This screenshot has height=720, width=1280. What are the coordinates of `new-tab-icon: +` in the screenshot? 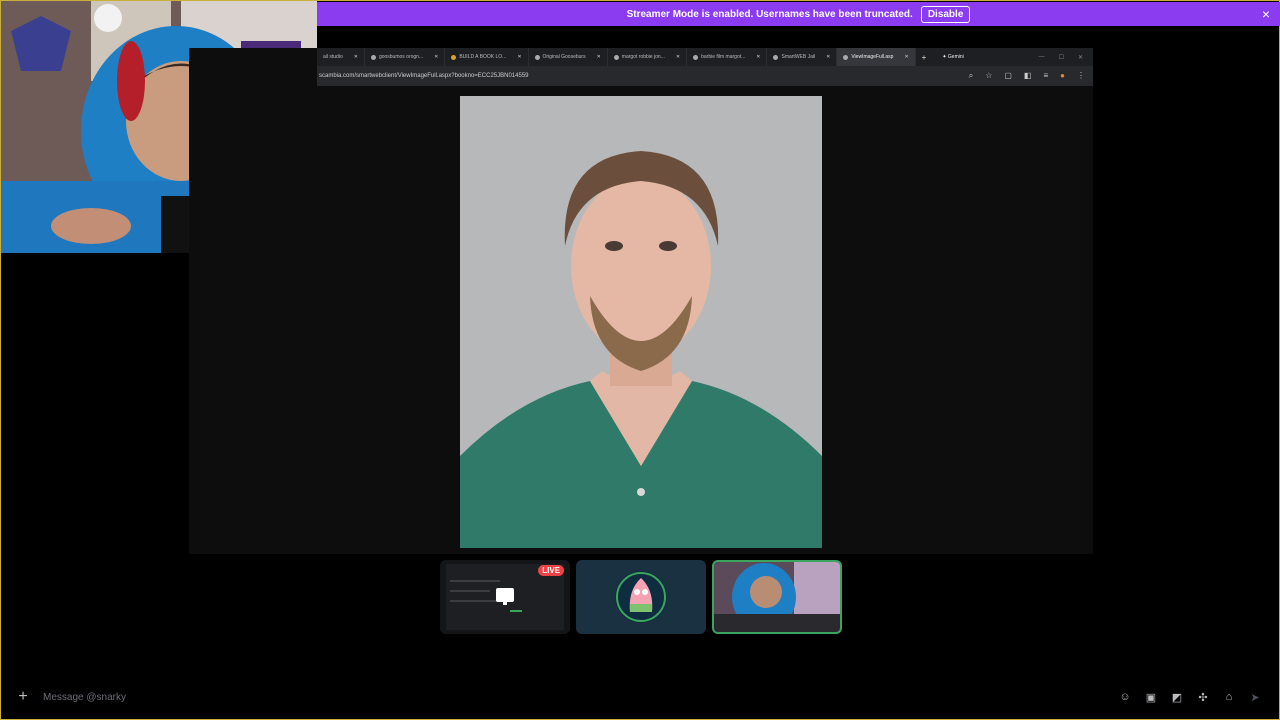 It's located at (924, 57).